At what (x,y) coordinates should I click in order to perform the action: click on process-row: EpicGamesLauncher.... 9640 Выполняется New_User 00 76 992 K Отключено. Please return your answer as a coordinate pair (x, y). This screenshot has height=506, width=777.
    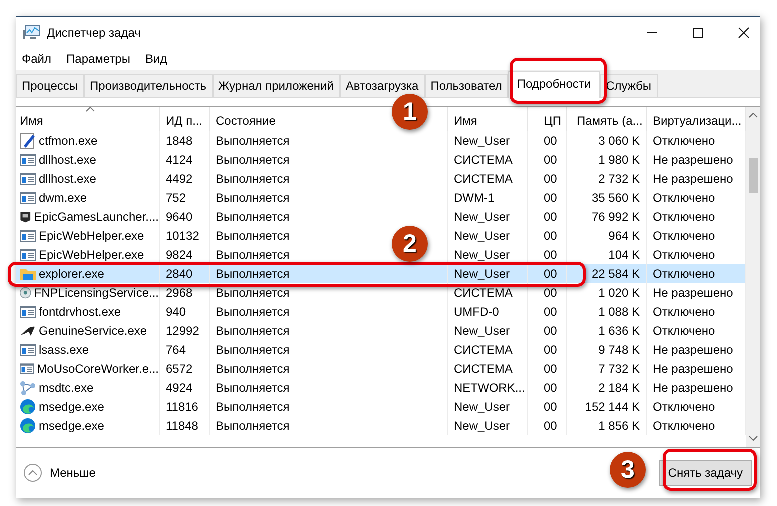
    Looking at the image, I should click on (381, 216).